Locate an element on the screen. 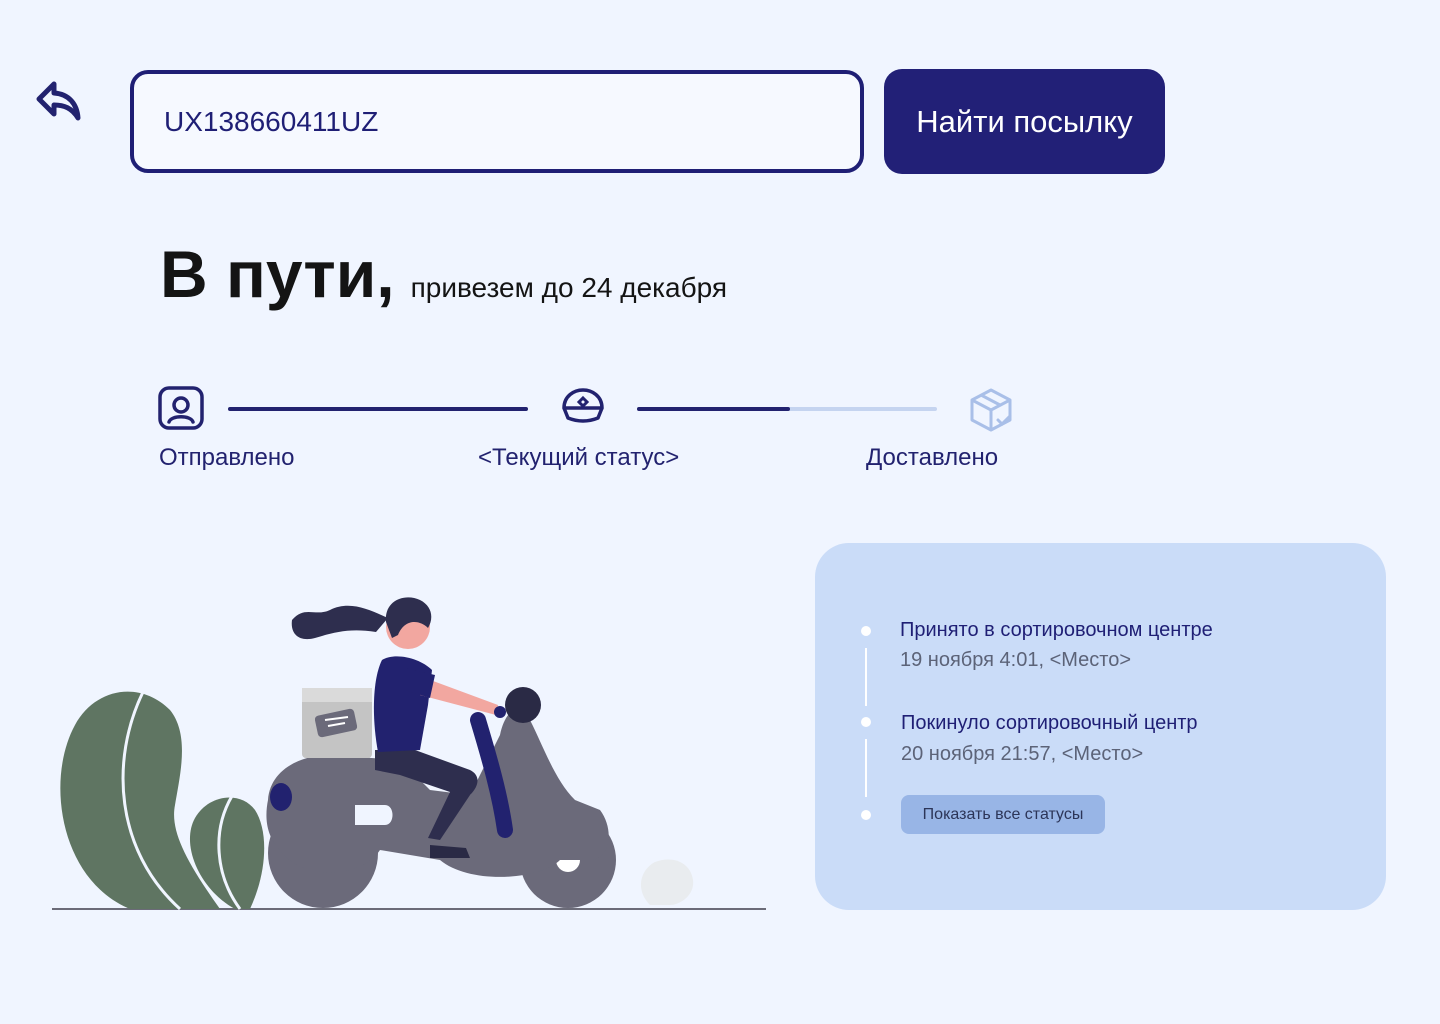  back-button is located at coordinates (59, 101).